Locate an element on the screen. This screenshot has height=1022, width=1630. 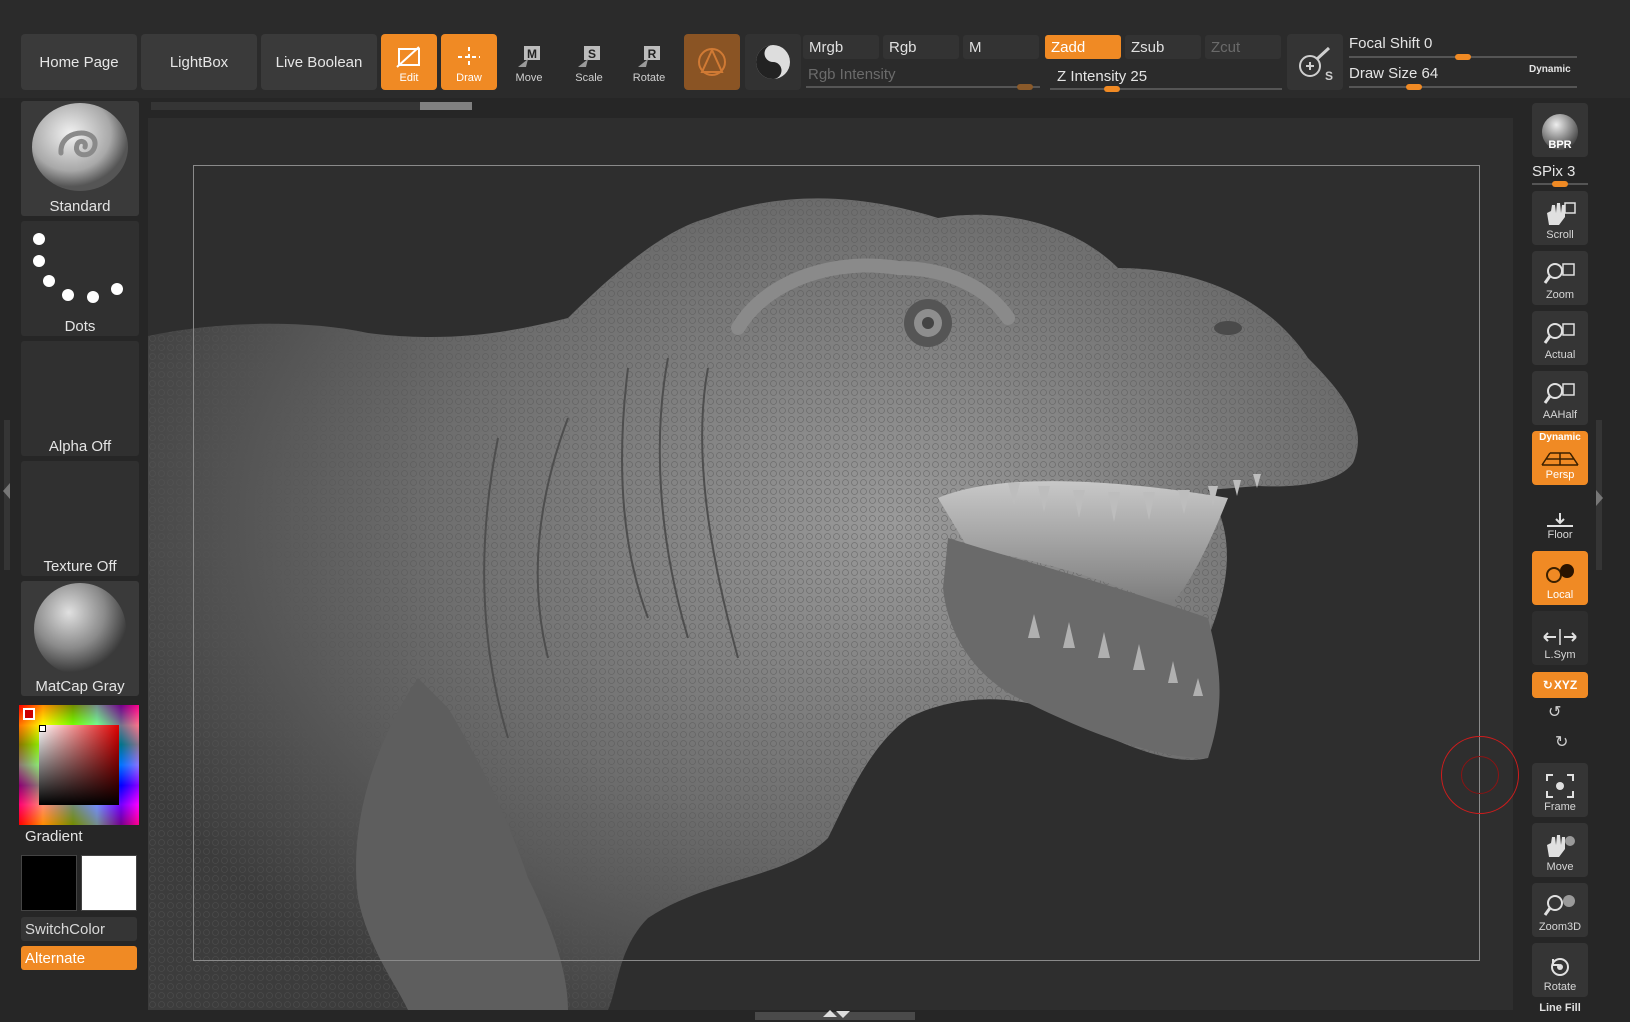
z-intensity-knob is located at coordinates (1112, 89).